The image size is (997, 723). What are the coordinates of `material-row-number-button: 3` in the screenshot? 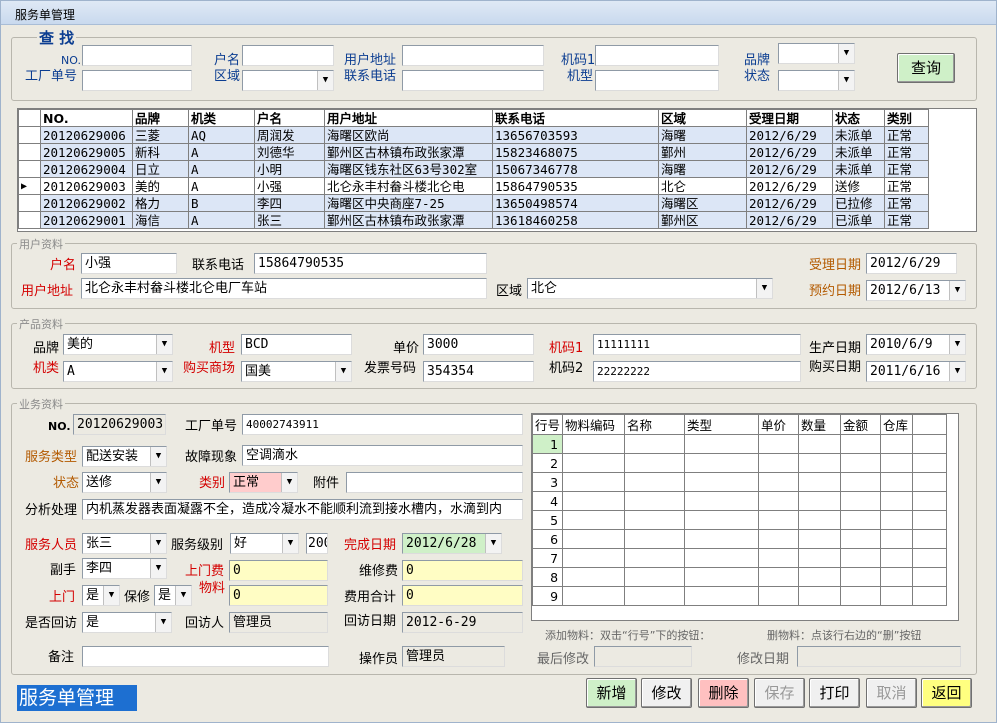 It's located at (548, 482).